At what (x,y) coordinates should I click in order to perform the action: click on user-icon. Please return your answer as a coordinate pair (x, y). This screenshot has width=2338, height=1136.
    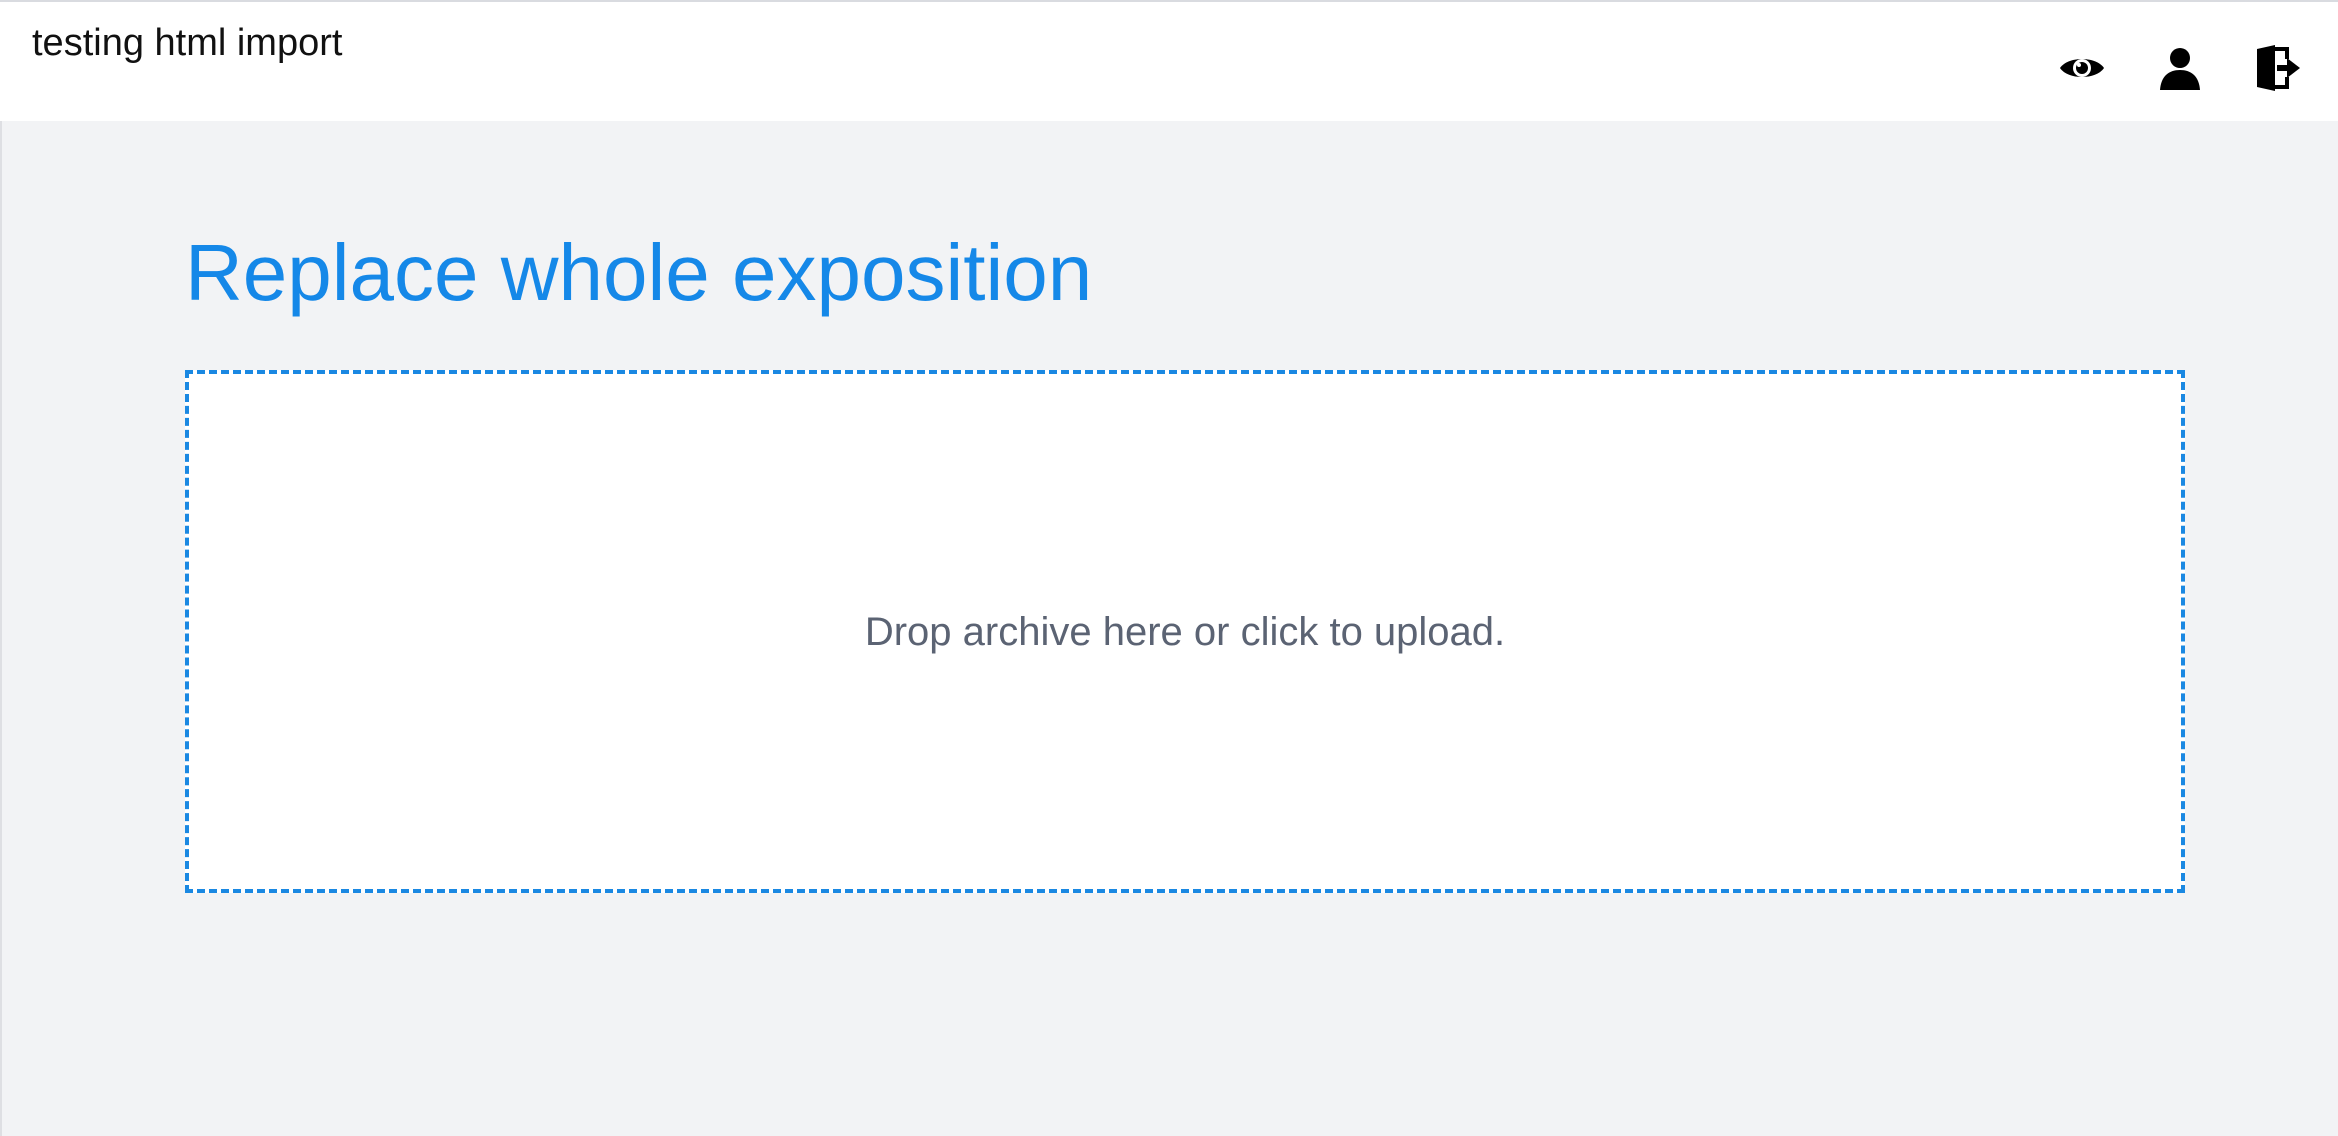
    Looking at the image, I should click on (2180, 68).